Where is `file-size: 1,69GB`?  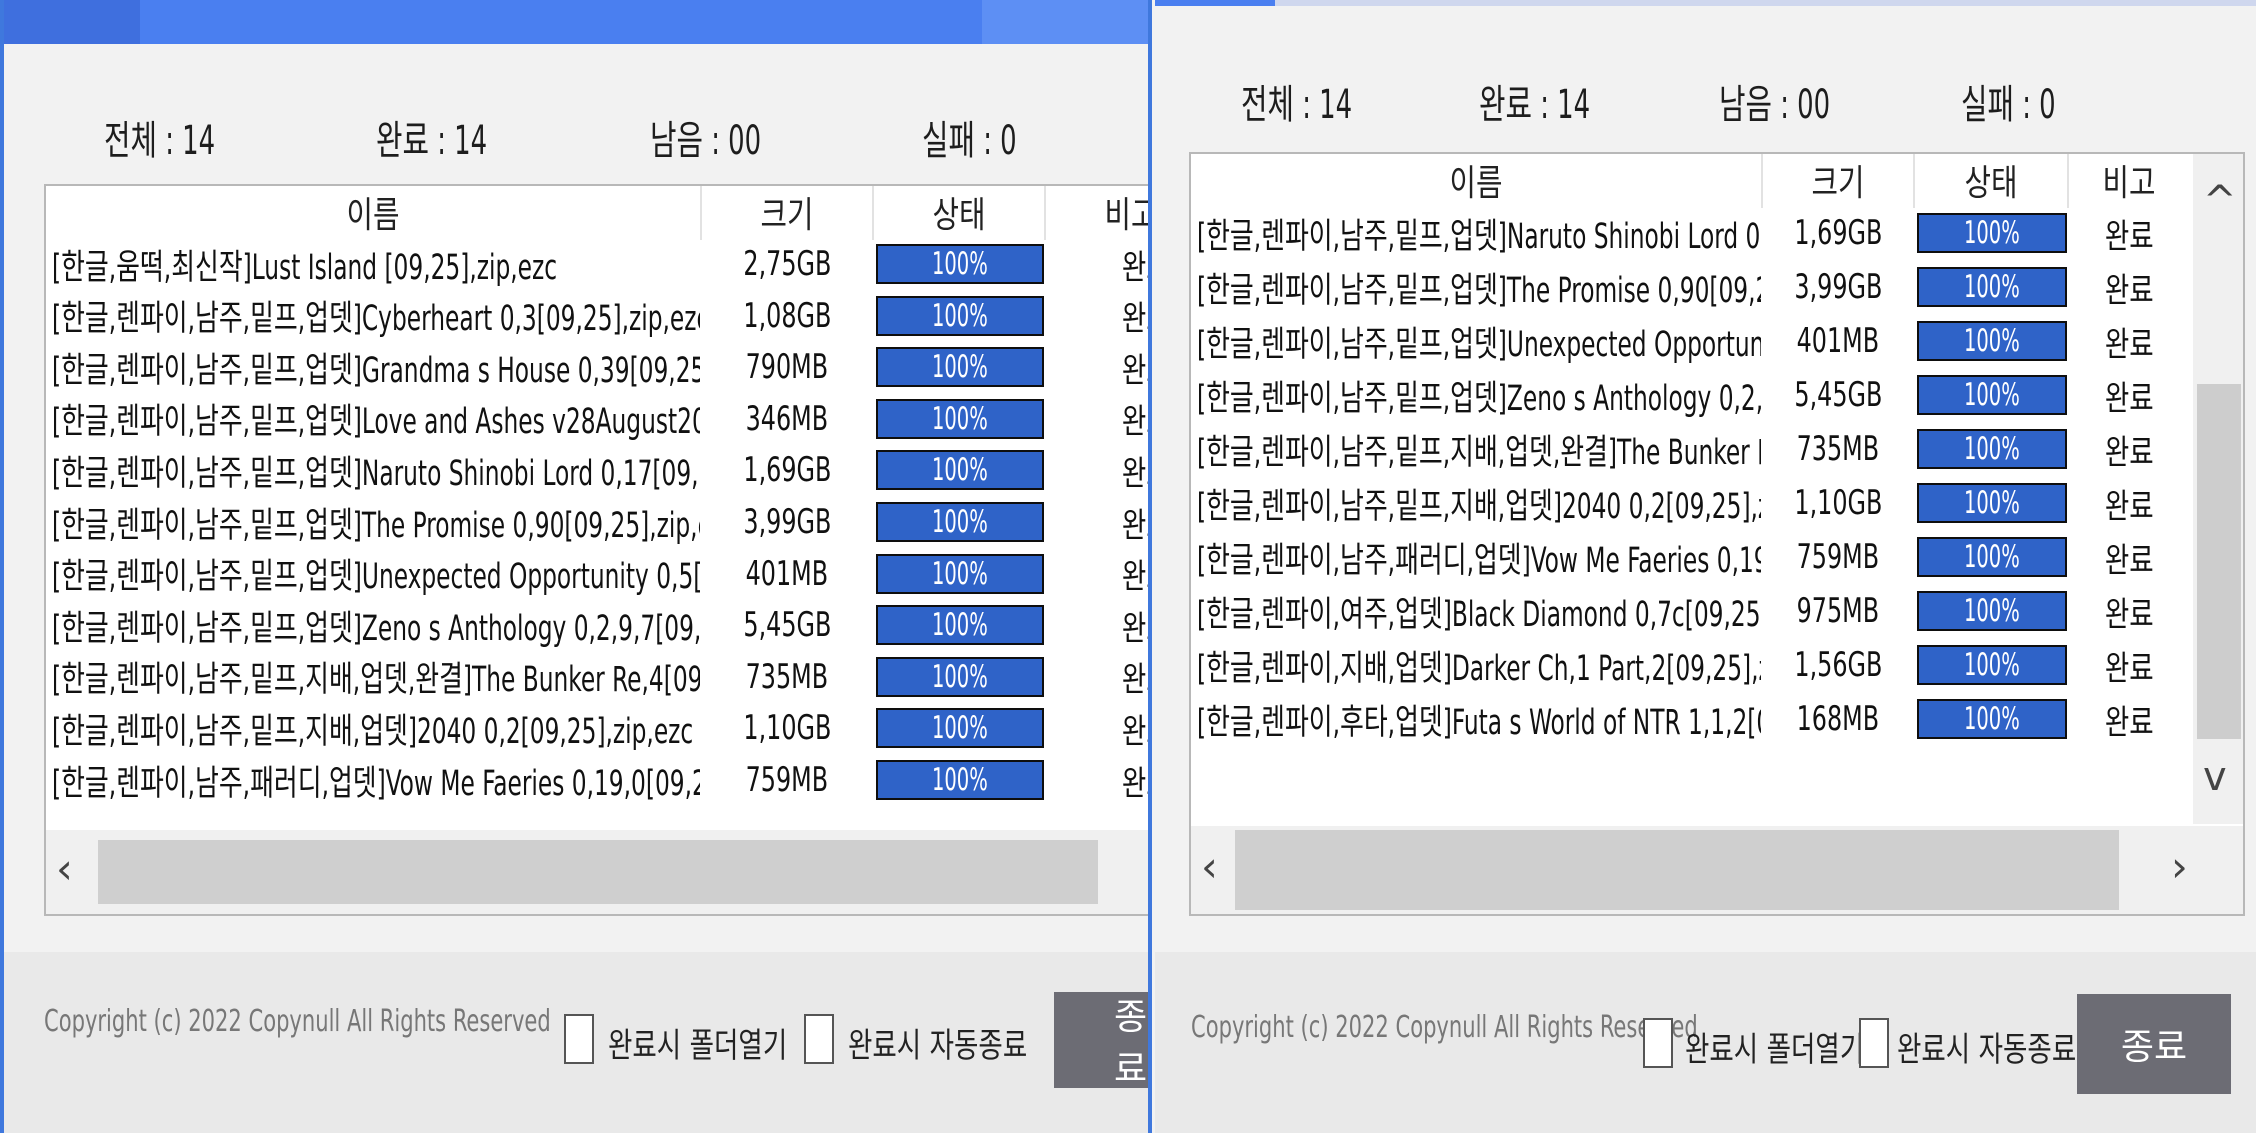
file-size: 1,69GB is located at coordinates (1838, 233).